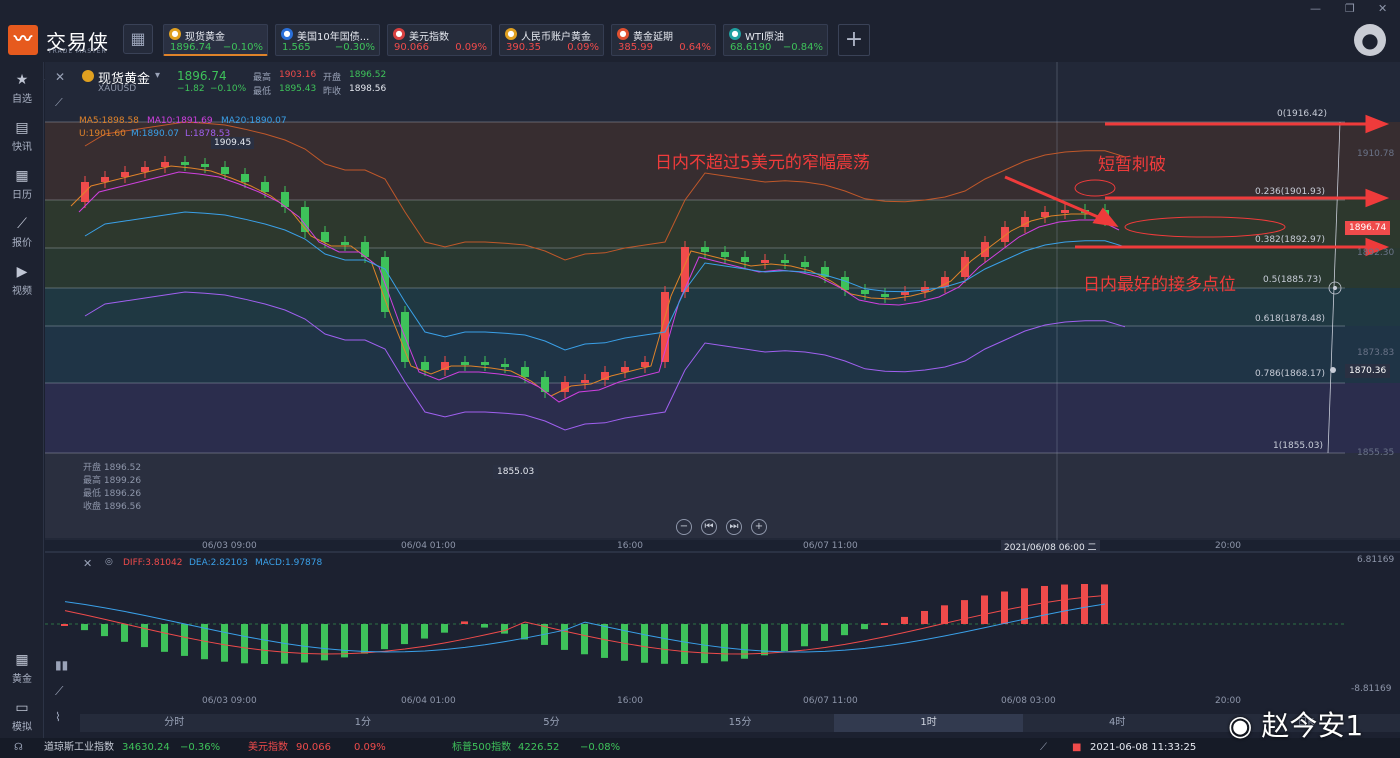 This screenshot has height=758, width=1400. Describe the element at coordinates (112, 468) in the screenshot. I see `ohlc-open: 开盘 1896.52` at that location.